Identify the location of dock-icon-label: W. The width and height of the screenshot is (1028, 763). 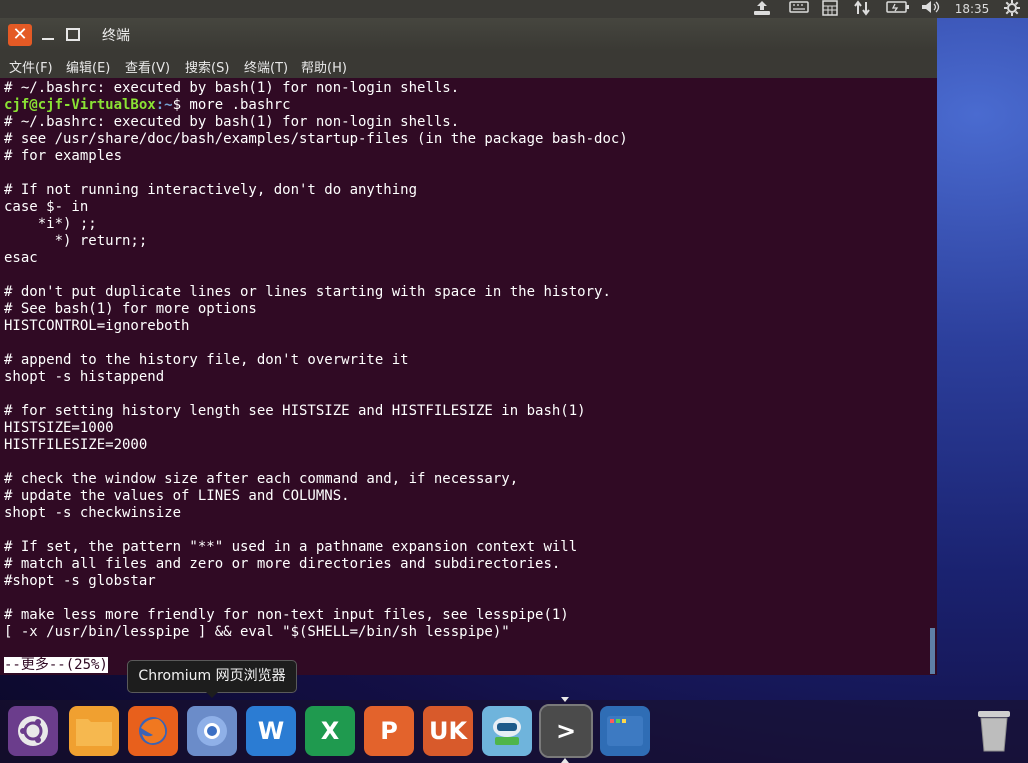
(271, 731).